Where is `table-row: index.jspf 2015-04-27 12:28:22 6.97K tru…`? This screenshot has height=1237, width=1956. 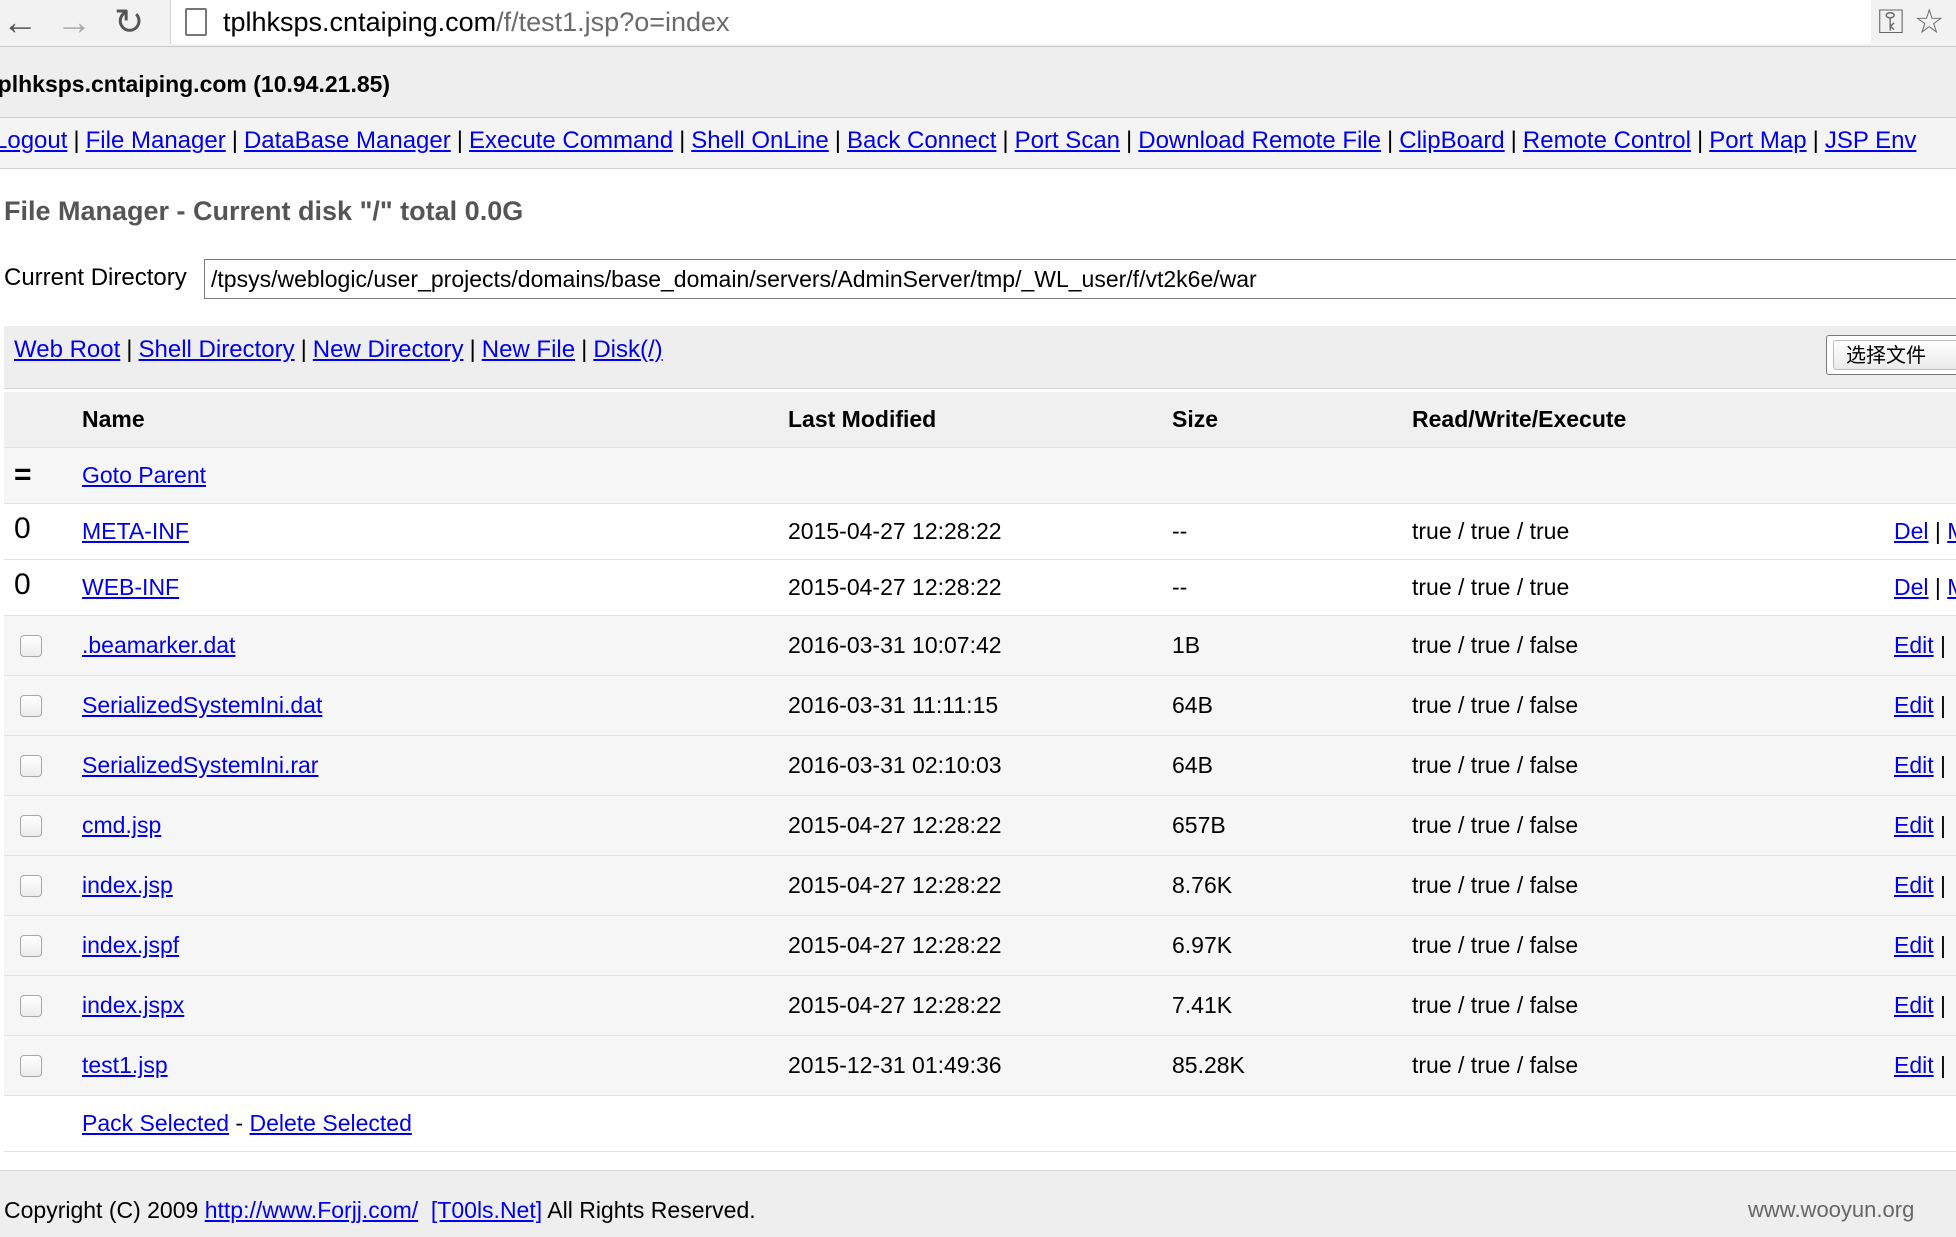 table-row: index.jspf 2015-04-27 12:28:22 6.97K tru… is located at coordinates (980, 946).